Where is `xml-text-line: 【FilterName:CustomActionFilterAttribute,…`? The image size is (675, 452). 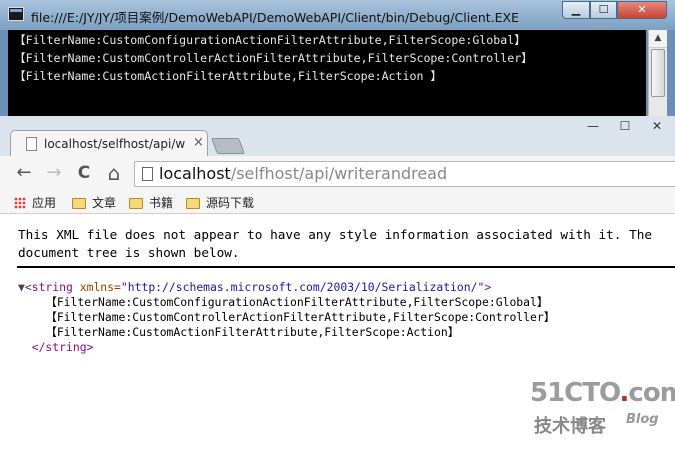
xml-text-line: 【FilterName:CustomActionFilterAttribute,… is located at coordinates (252, 332).